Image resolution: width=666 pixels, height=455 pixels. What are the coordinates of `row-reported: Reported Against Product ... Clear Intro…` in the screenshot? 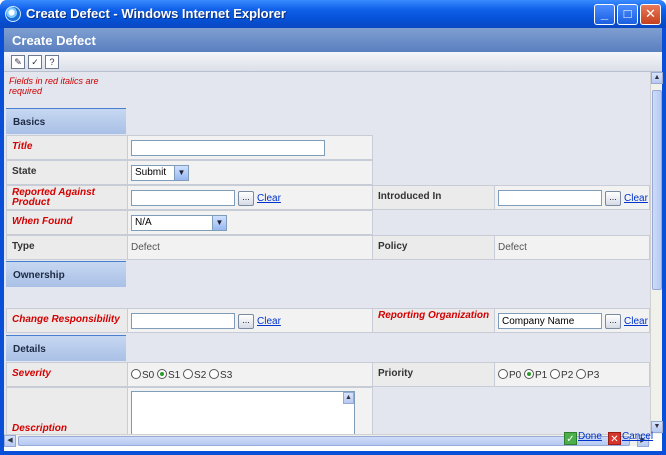 It's located at (328, 197).